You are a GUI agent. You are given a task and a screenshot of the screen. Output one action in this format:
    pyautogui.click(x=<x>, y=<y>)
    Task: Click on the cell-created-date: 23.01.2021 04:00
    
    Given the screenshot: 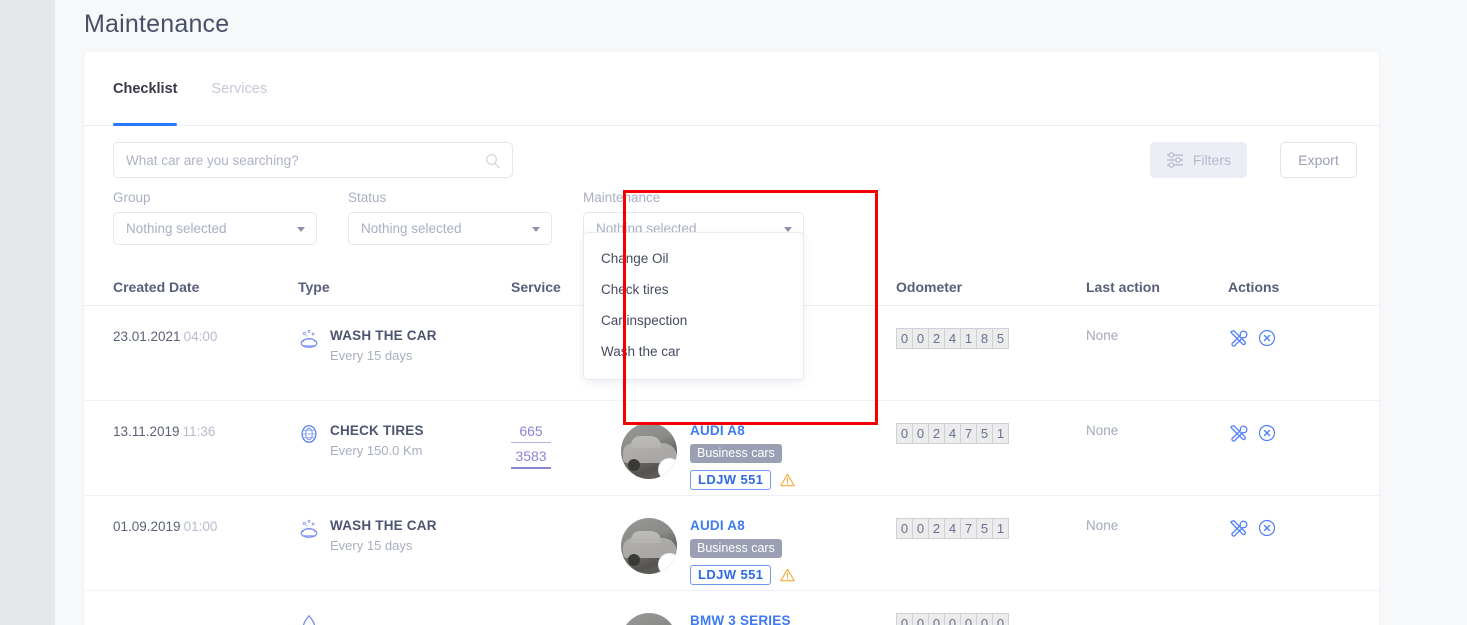 What is the action you would take?
    pyautogui.click(x=205, y=337)
    